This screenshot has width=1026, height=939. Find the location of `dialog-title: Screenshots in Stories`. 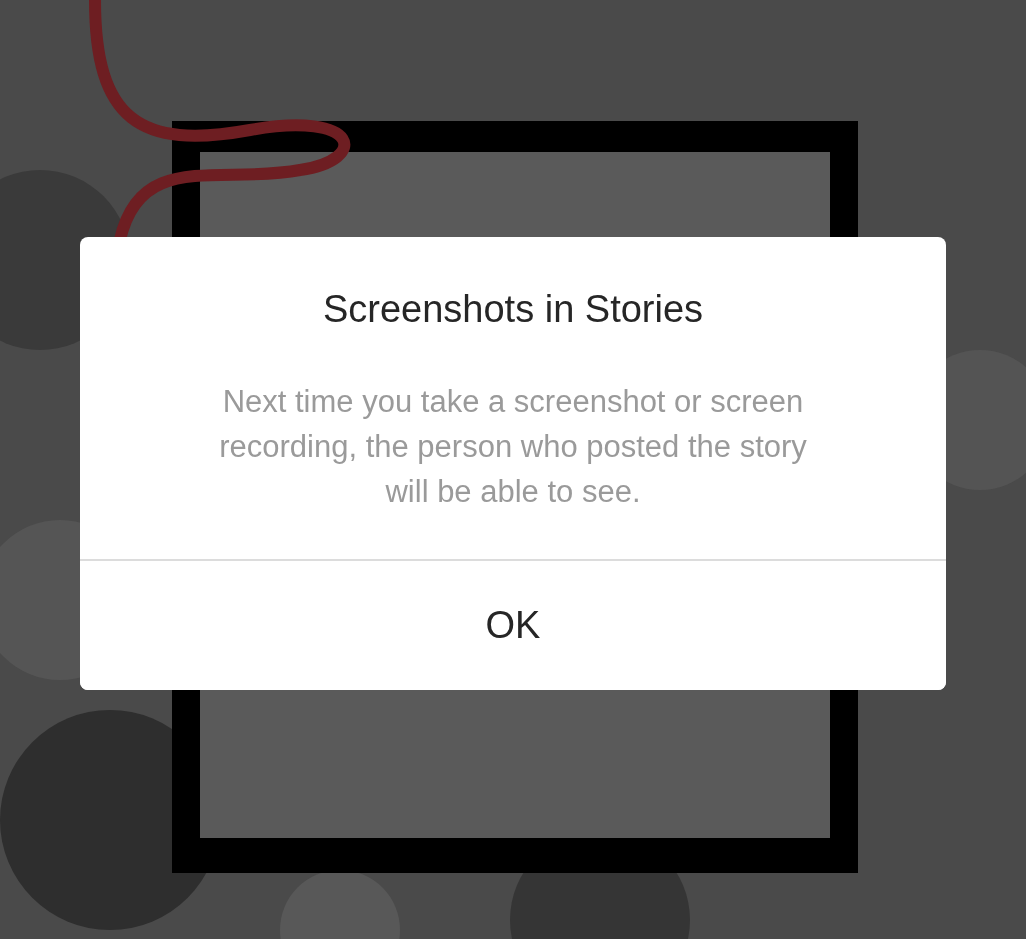

dialog-title: Screenshots in Stories is located at coordinates (513, 309).